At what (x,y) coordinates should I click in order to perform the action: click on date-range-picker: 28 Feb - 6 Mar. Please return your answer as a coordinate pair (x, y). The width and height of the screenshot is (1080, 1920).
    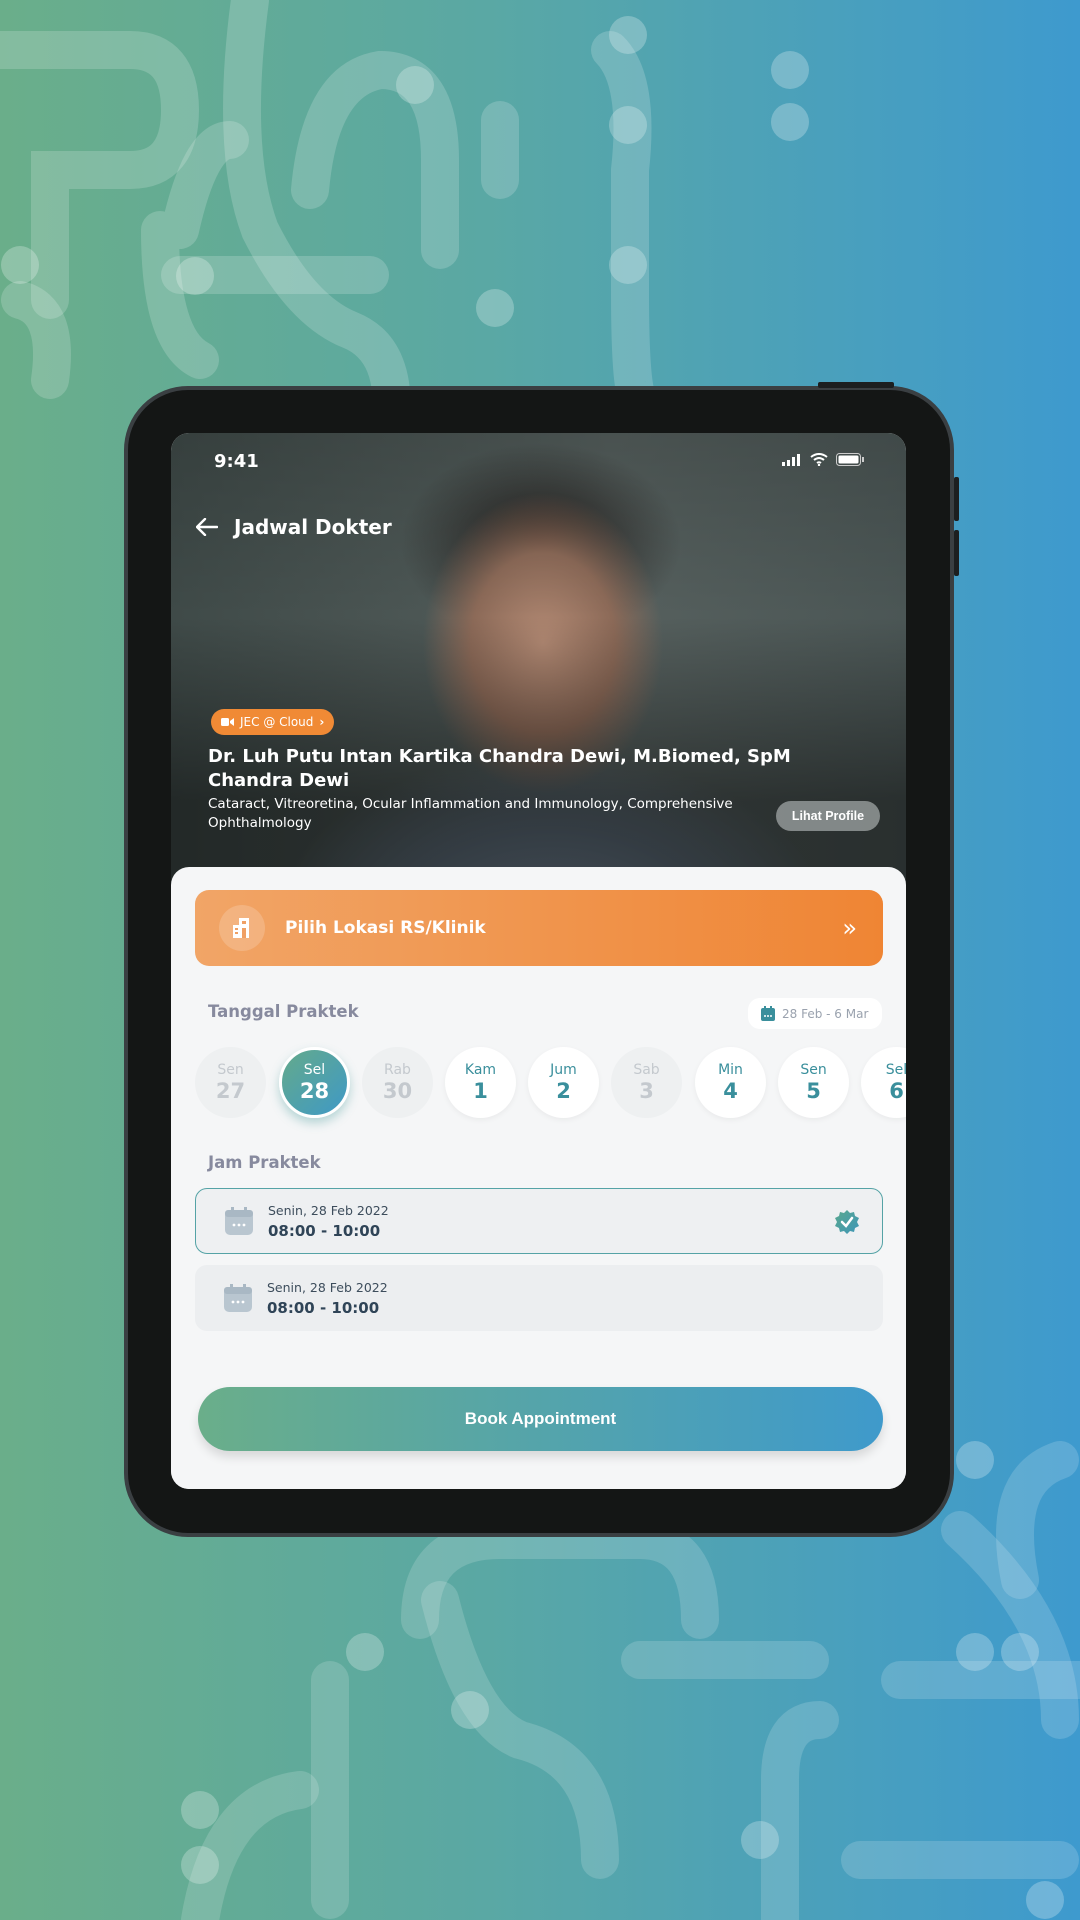
    Looking at the image, I should click on (815, 1013).